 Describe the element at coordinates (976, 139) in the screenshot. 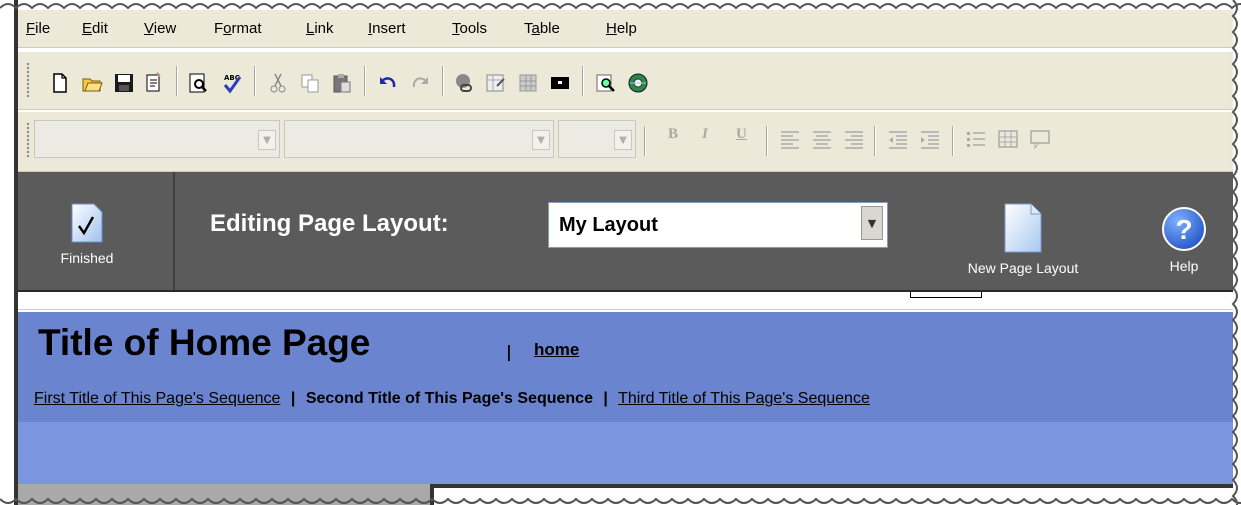

I see `bullet-list-icon` at that location.